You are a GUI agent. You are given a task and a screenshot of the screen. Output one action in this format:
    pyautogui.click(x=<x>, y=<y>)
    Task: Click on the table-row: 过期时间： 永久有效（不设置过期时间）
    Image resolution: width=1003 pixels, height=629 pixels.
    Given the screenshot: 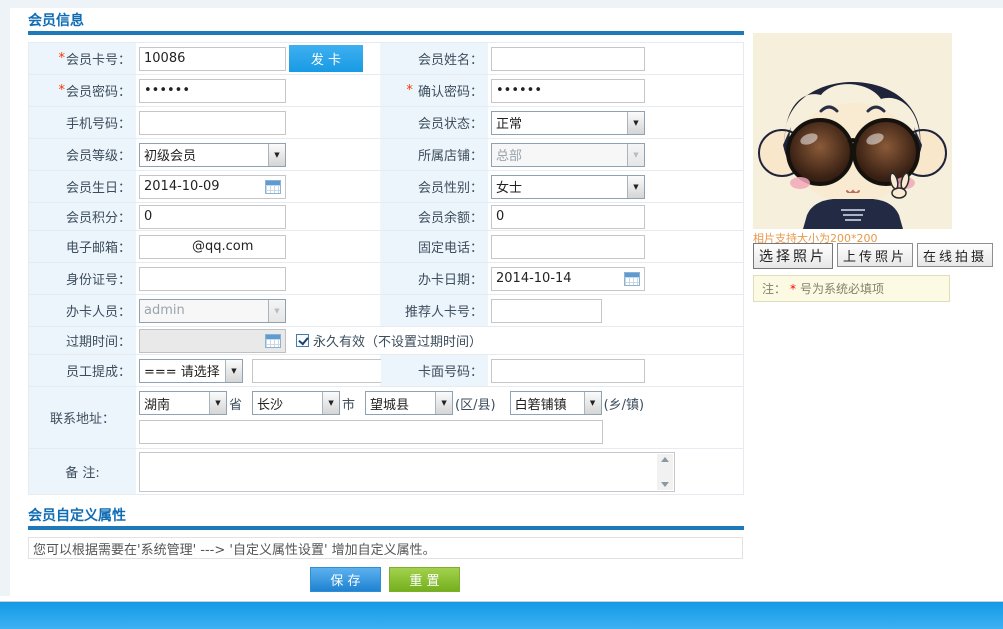 What is the action you would take?
    pyautogui.click(x=386, y=341)
    